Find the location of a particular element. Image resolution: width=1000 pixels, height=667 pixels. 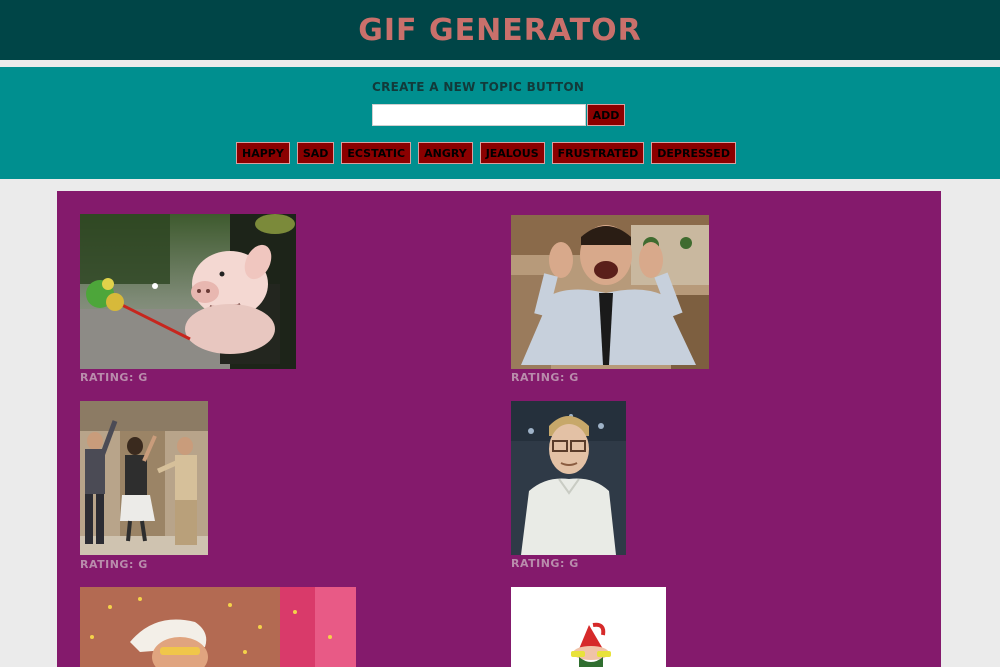

topic-button-depressed: DEPRESSED is located at coordinates (693, 153).